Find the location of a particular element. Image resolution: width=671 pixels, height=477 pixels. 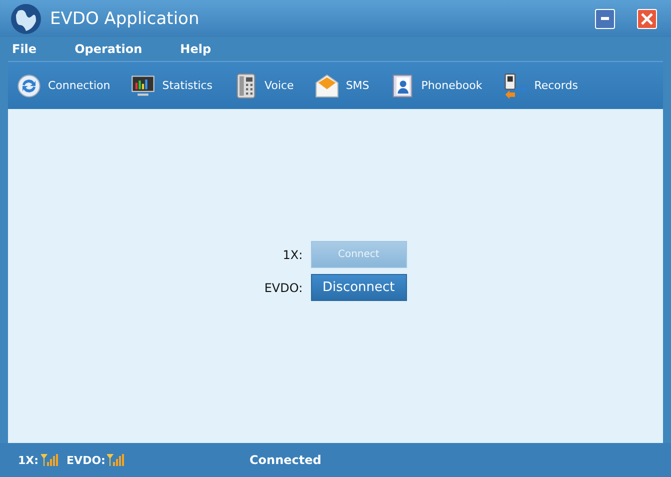

minimize-button is located at coordinates (605, 18).